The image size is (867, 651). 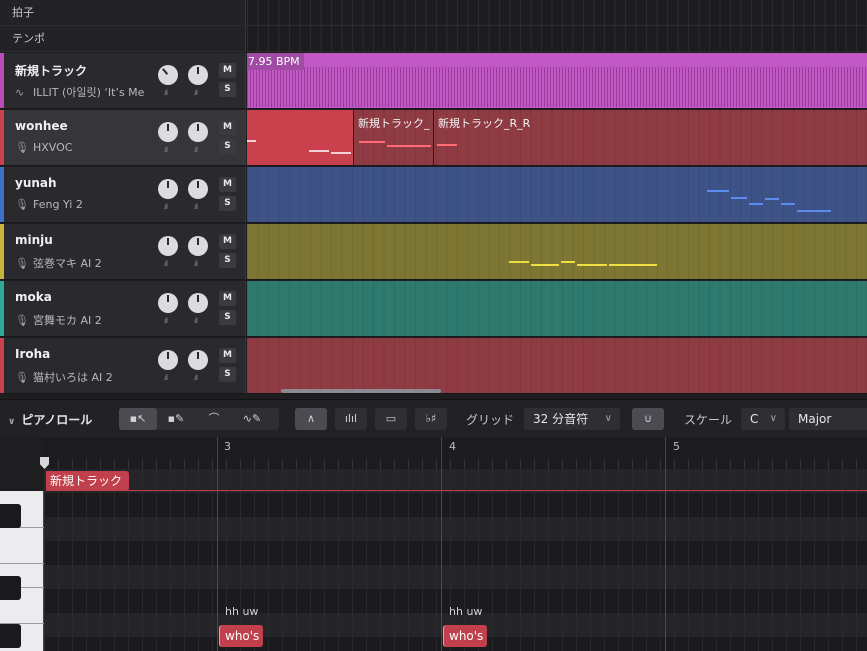 What do you see at coordinates (88, 481) in the screenshot?
I see `piano-roll-track-label: 新規トラック` at bounding box center [88, 481].